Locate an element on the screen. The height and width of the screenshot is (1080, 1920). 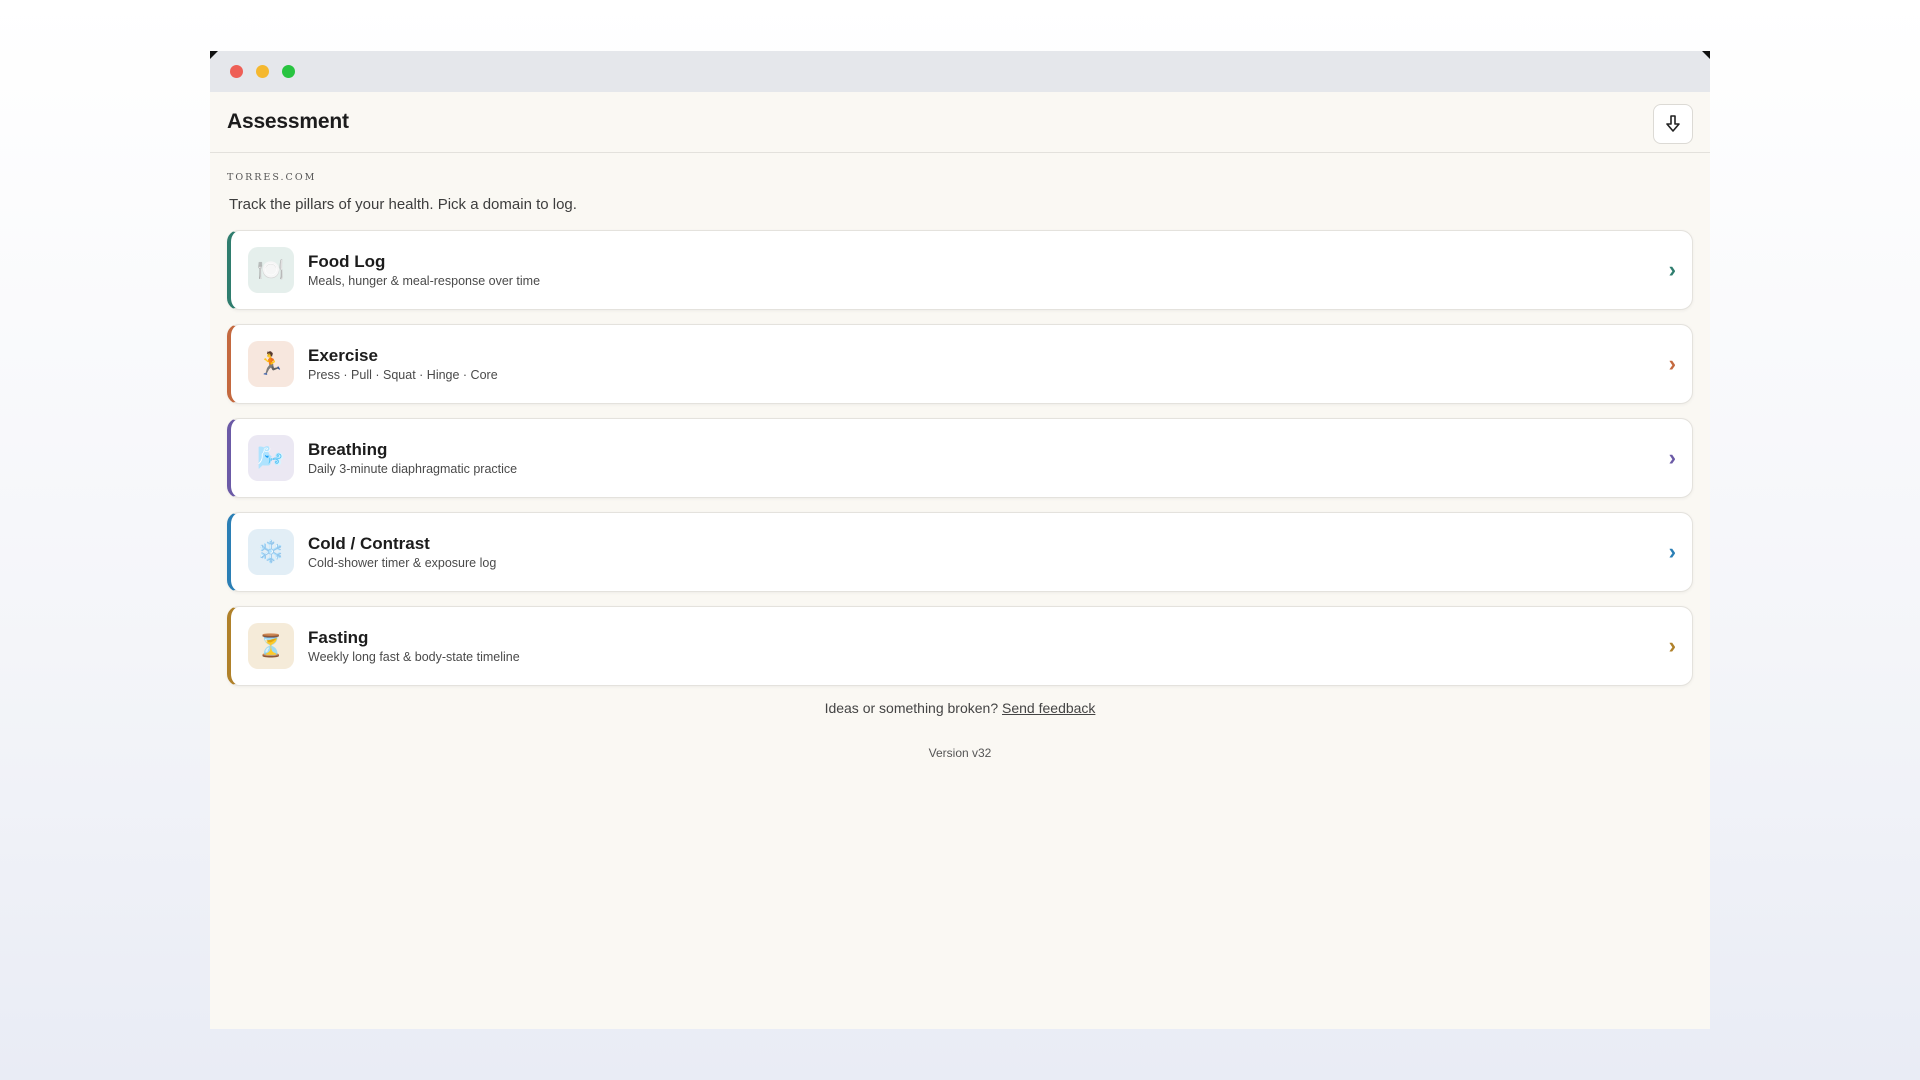
version-label: Version v32 is located at coordinates (960, 753).